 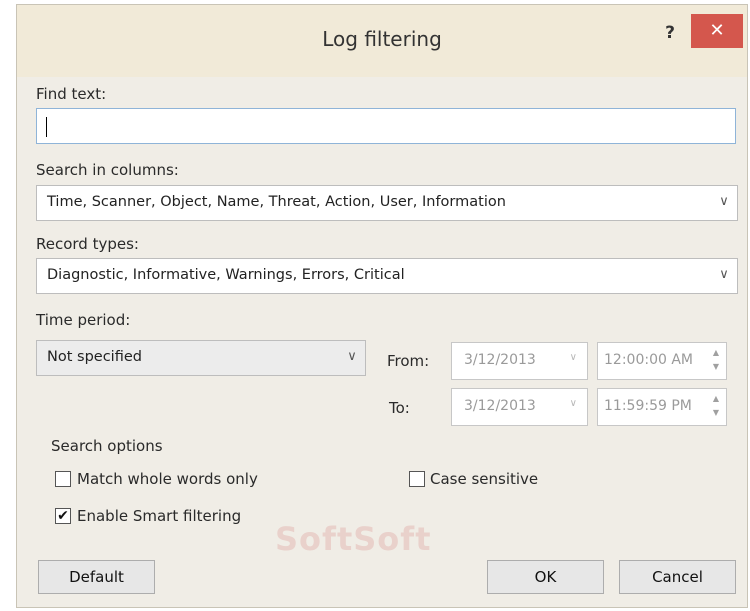 I want to click on smart-filtering-checkbox: ✔, so click(x=63, y=516).